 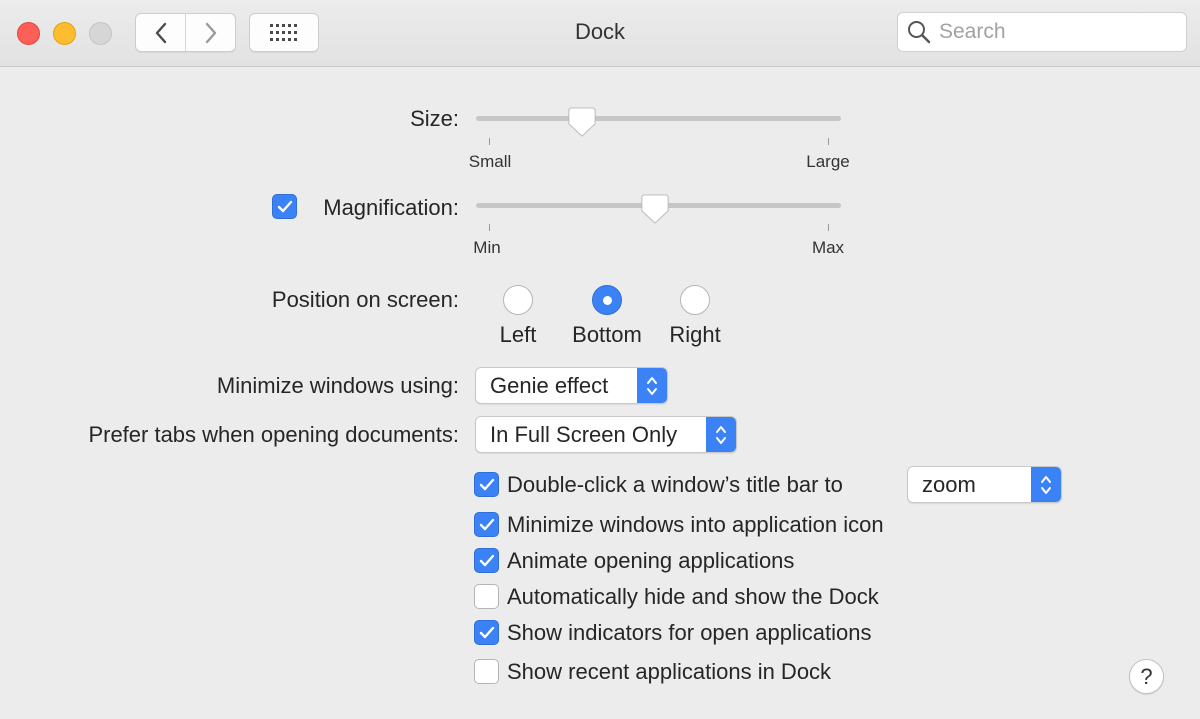 I want to click on magnification-checkbox, so click(x=284, y=206).